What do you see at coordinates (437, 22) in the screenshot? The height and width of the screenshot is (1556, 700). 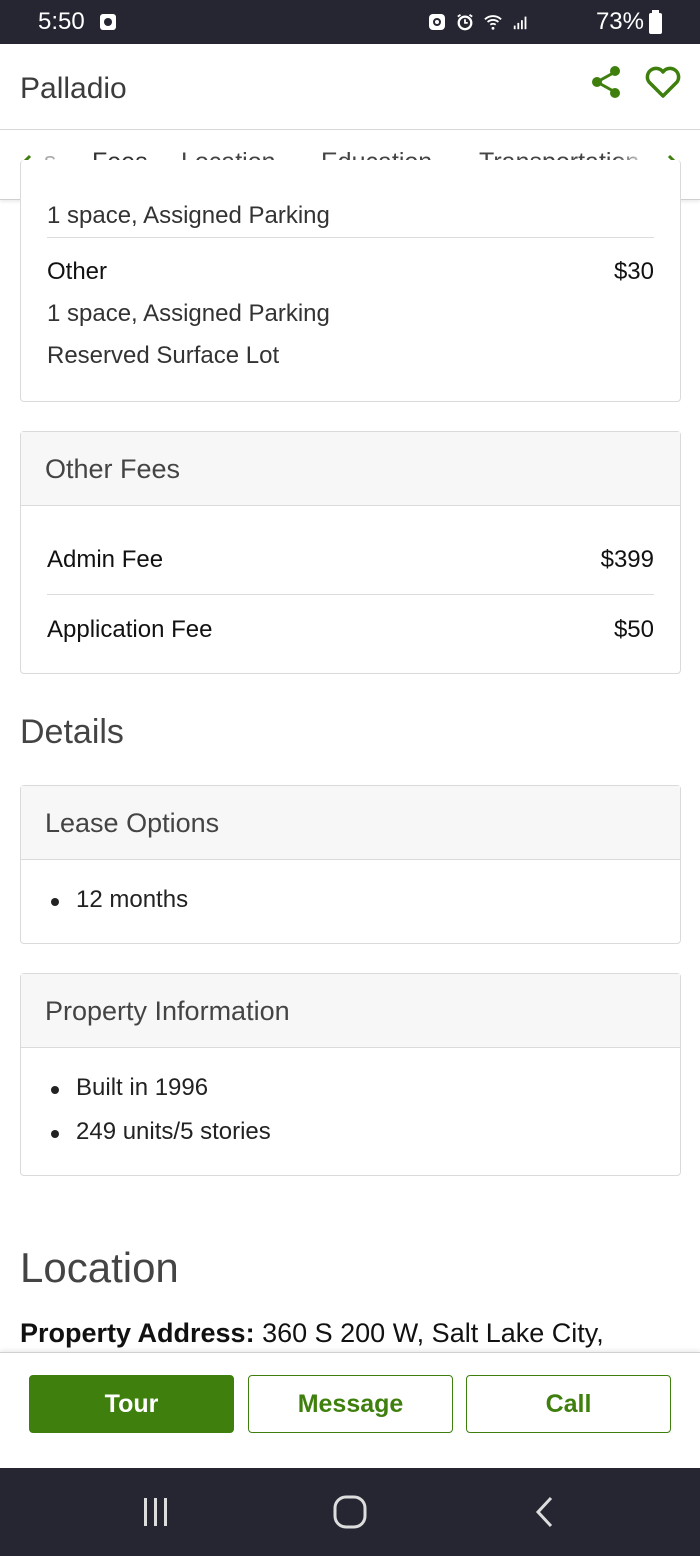 I see `sync-icon` at bounding box center [437, 22].